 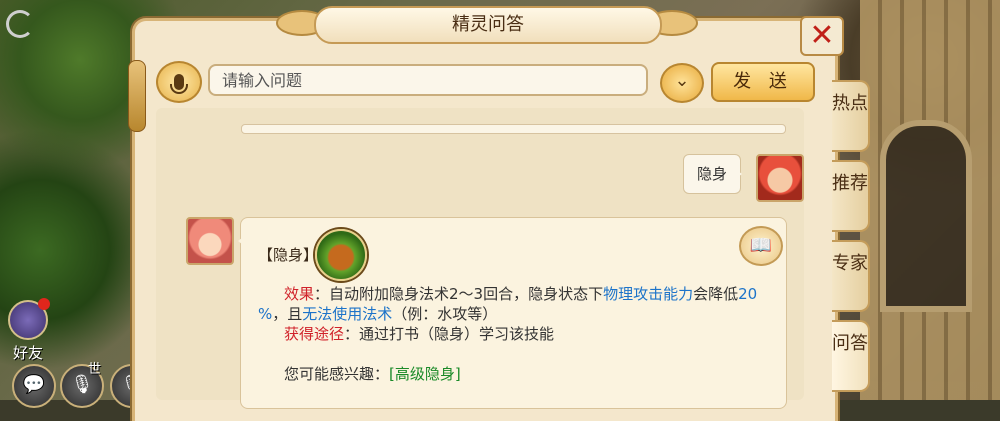 I want to click on notification-dot, so click(x=44, y=304).